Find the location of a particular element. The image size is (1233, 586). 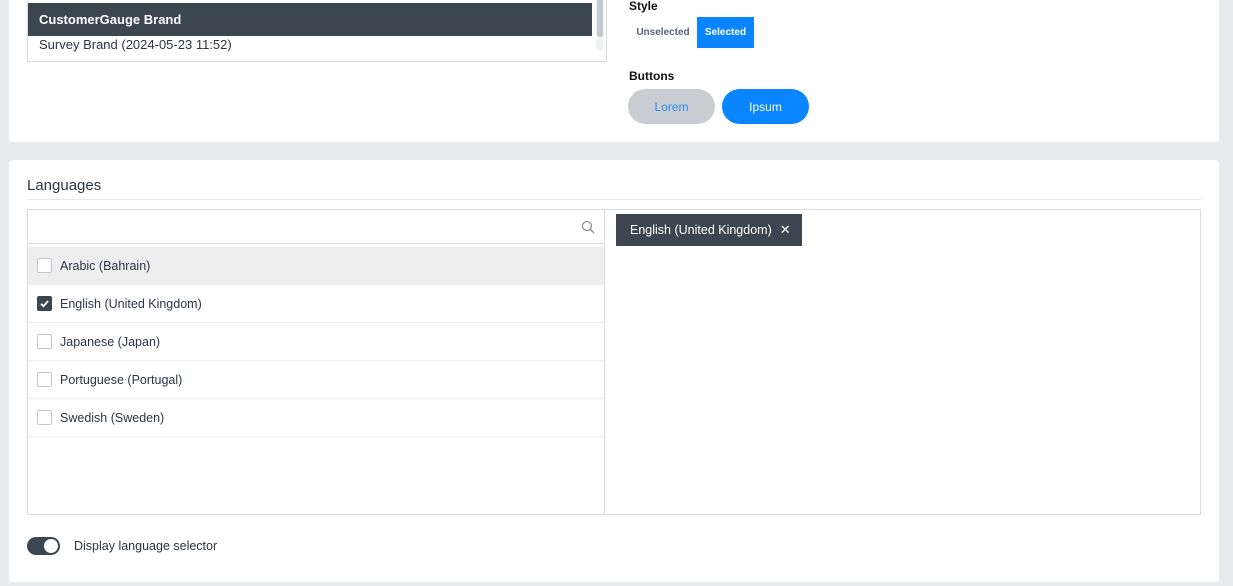

buttons-label: Buttons is located at coordinates (652, 76).